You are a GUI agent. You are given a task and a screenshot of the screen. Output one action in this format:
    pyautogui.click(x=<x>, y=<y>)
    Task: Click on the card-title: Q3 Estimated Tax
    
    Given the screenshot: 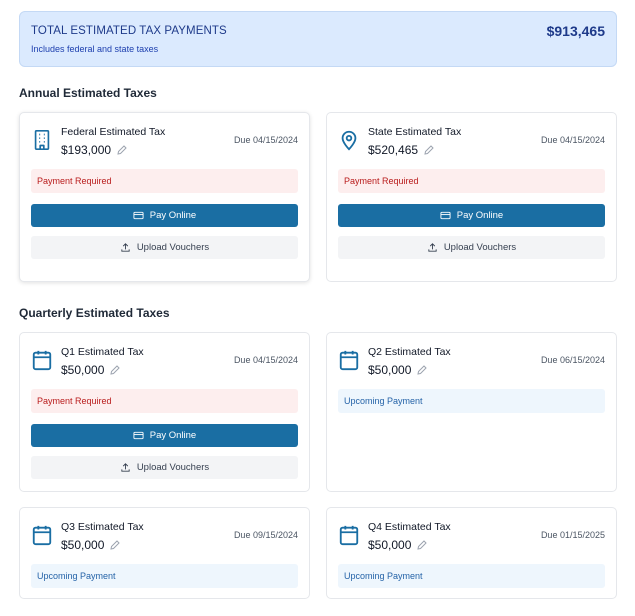 What is the action you would take?
    pyautogui.click(x=102, y=527)
    